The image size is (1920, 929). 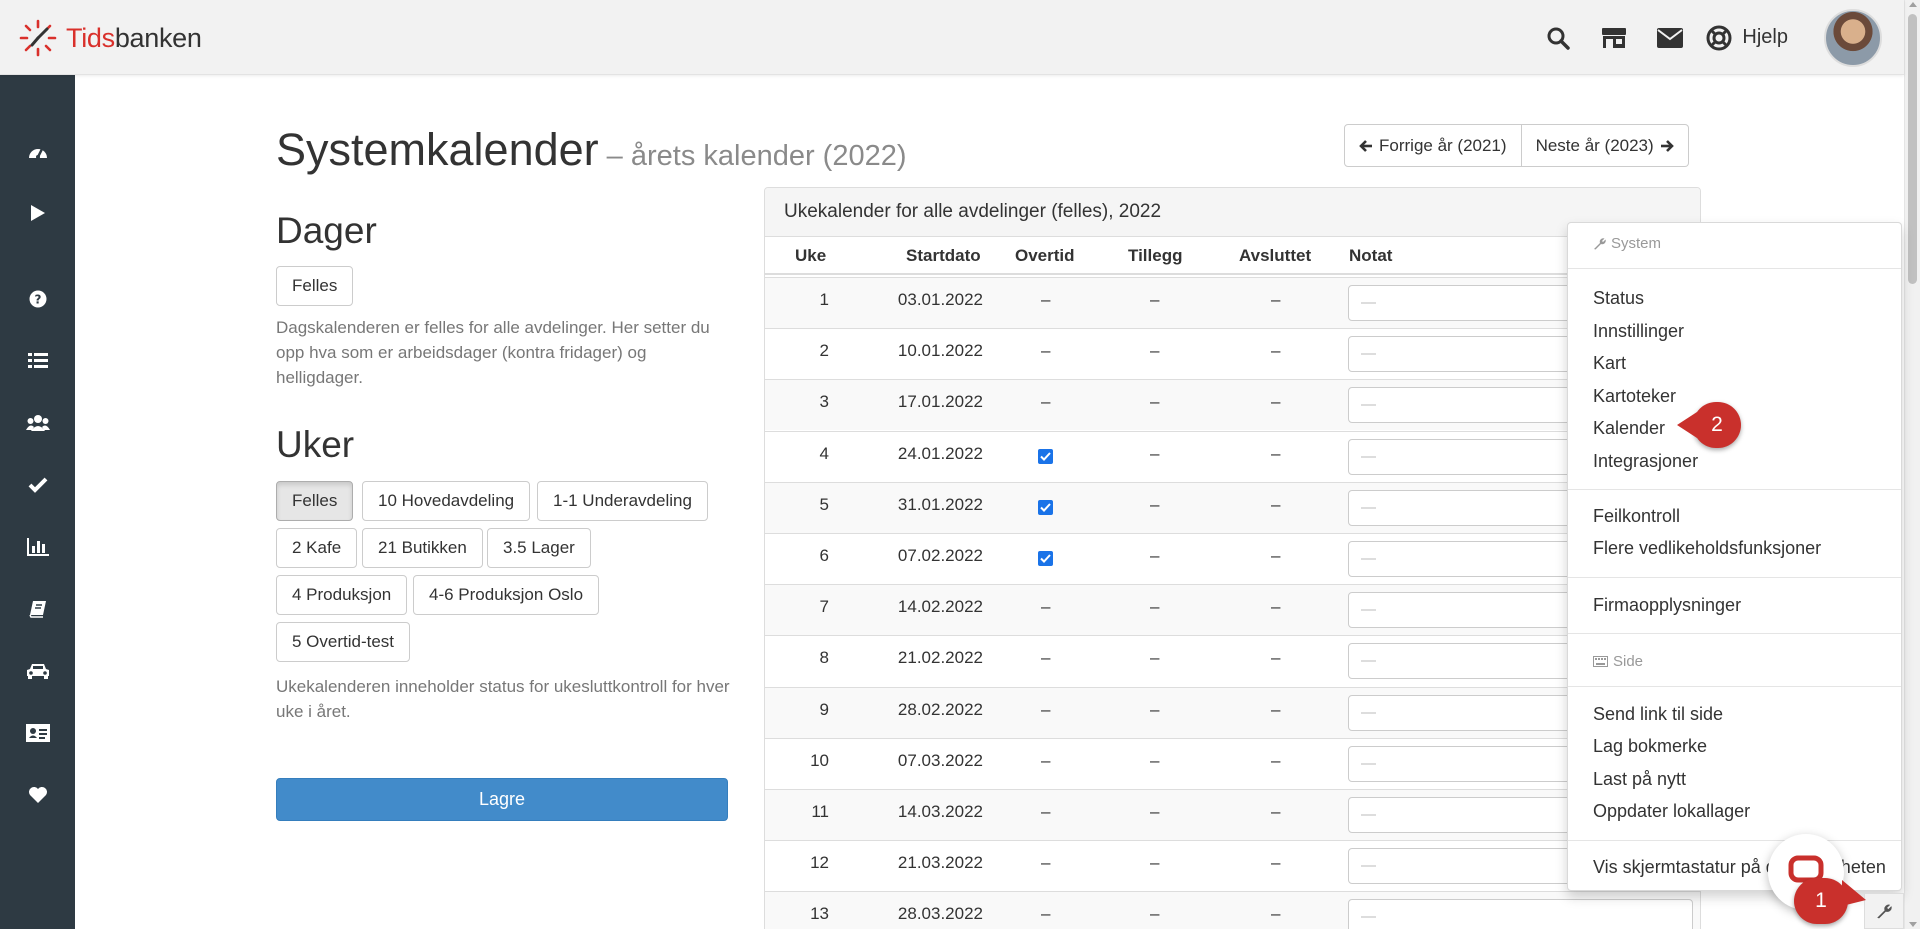 I want to click on sidebar-item-id-card, so click(x=37, y=733).